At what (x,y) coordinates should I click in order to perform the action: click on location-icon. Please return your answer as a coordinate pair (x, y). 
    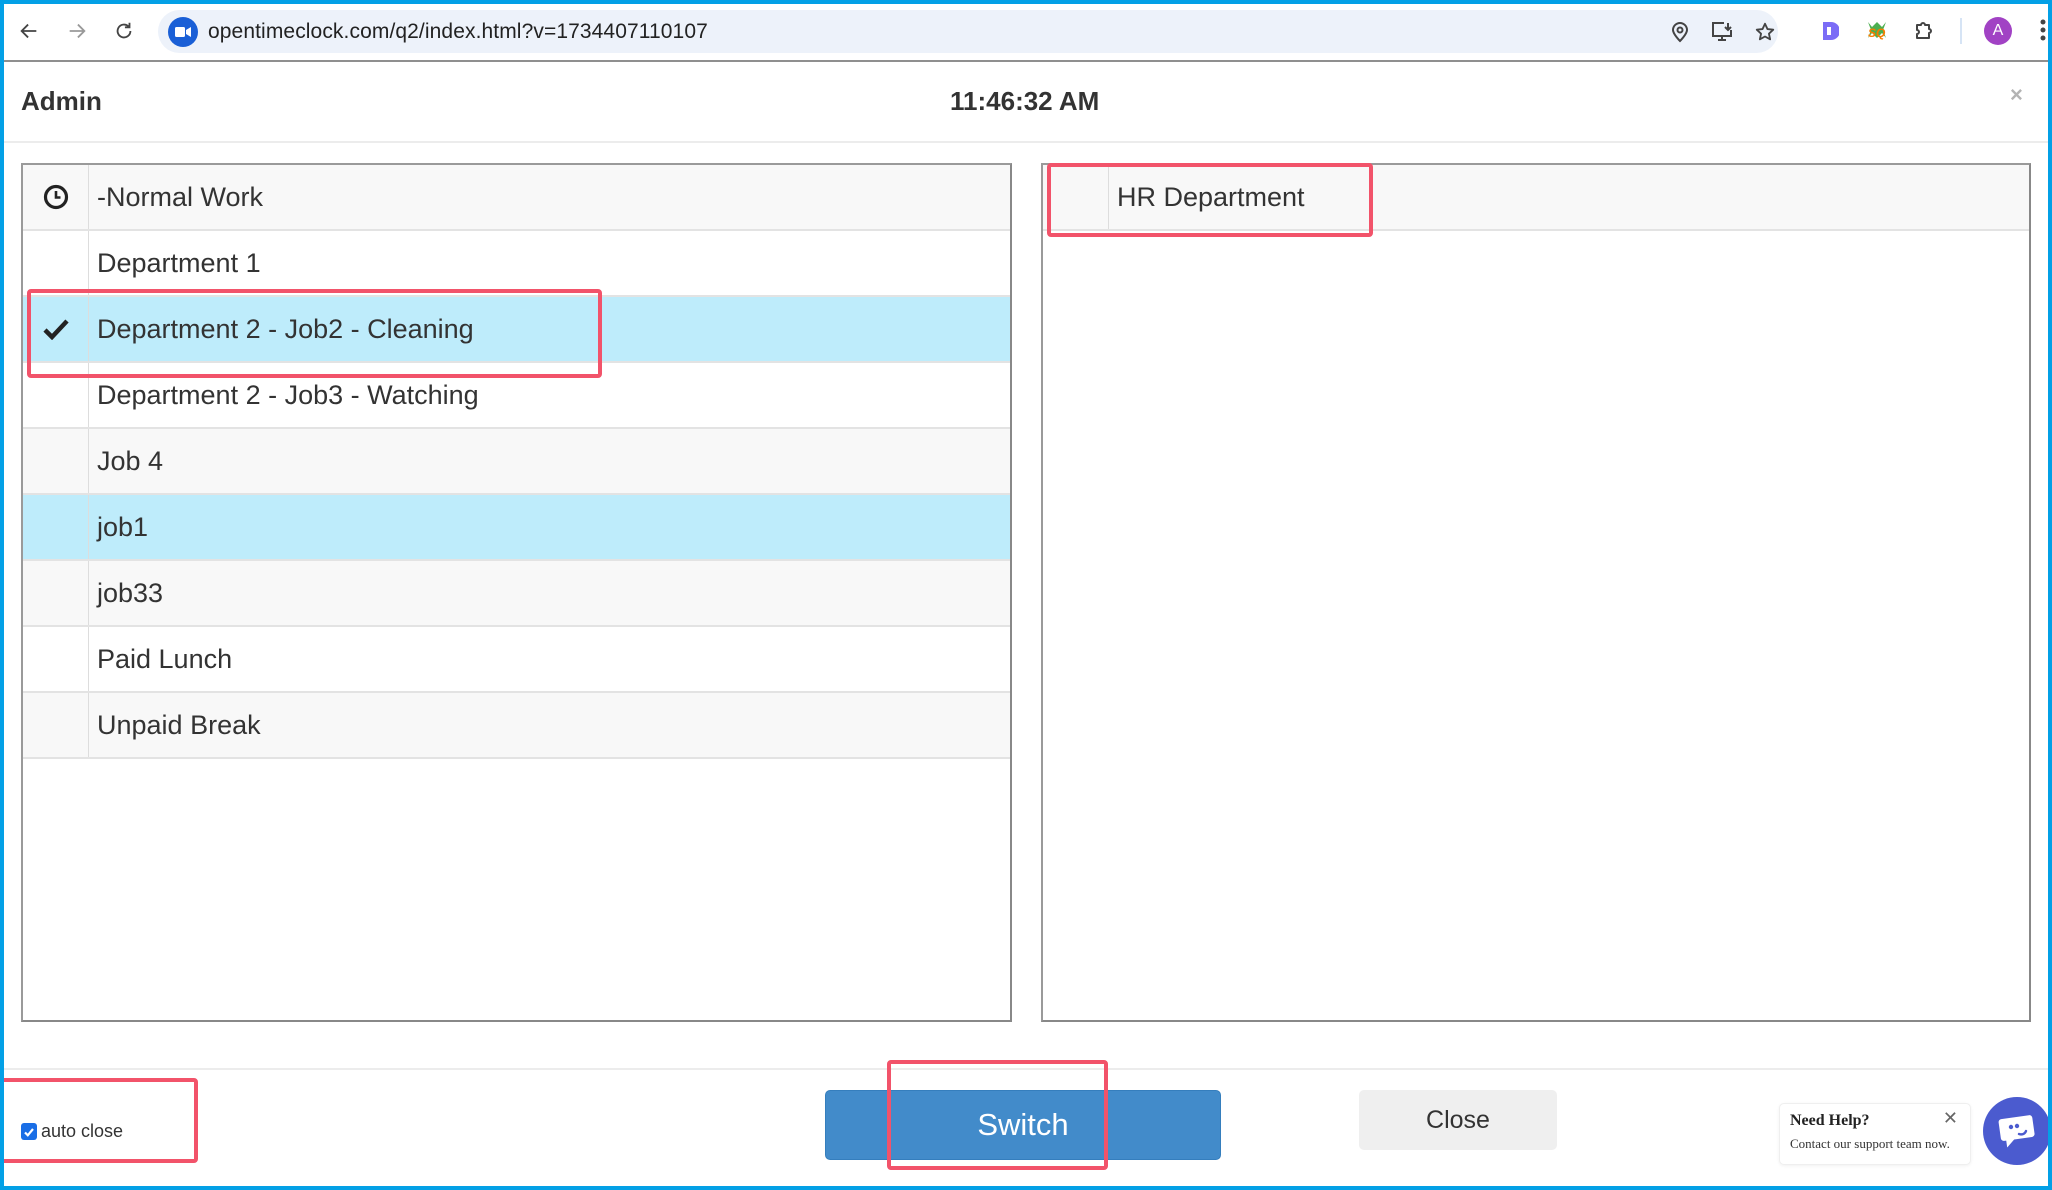
    Looking at the image, I should click on (1680, 32).